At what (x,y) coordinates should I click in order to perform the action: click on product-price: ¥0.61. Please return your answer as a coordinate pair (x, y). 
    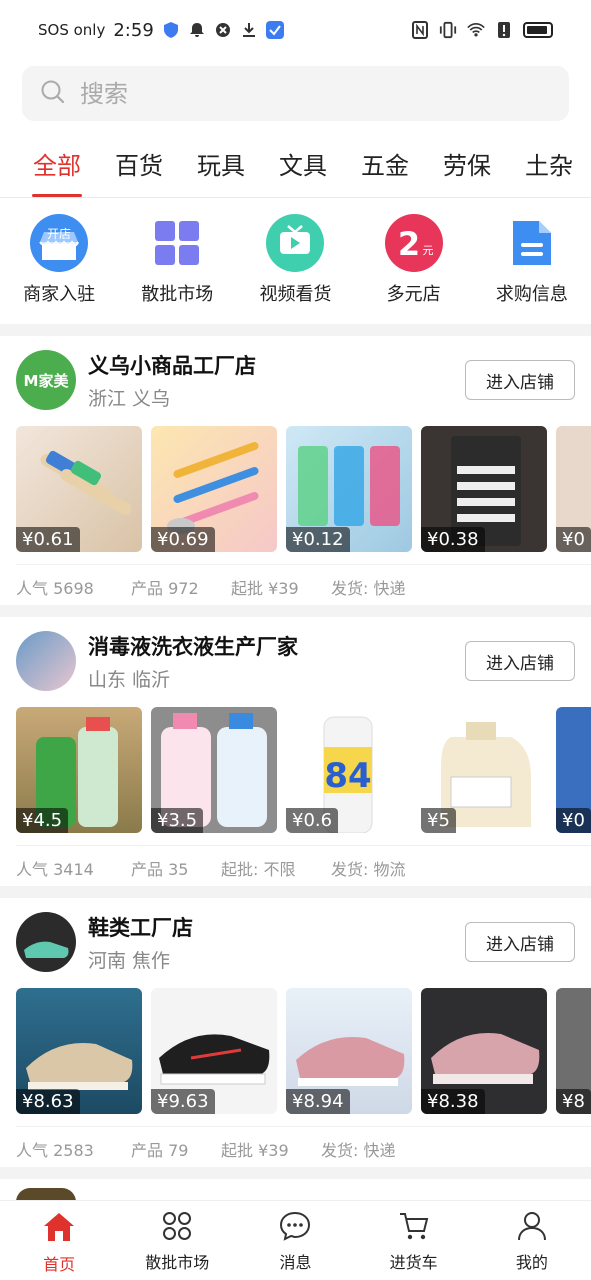
    Looking at the image, I should click on (48, 539).